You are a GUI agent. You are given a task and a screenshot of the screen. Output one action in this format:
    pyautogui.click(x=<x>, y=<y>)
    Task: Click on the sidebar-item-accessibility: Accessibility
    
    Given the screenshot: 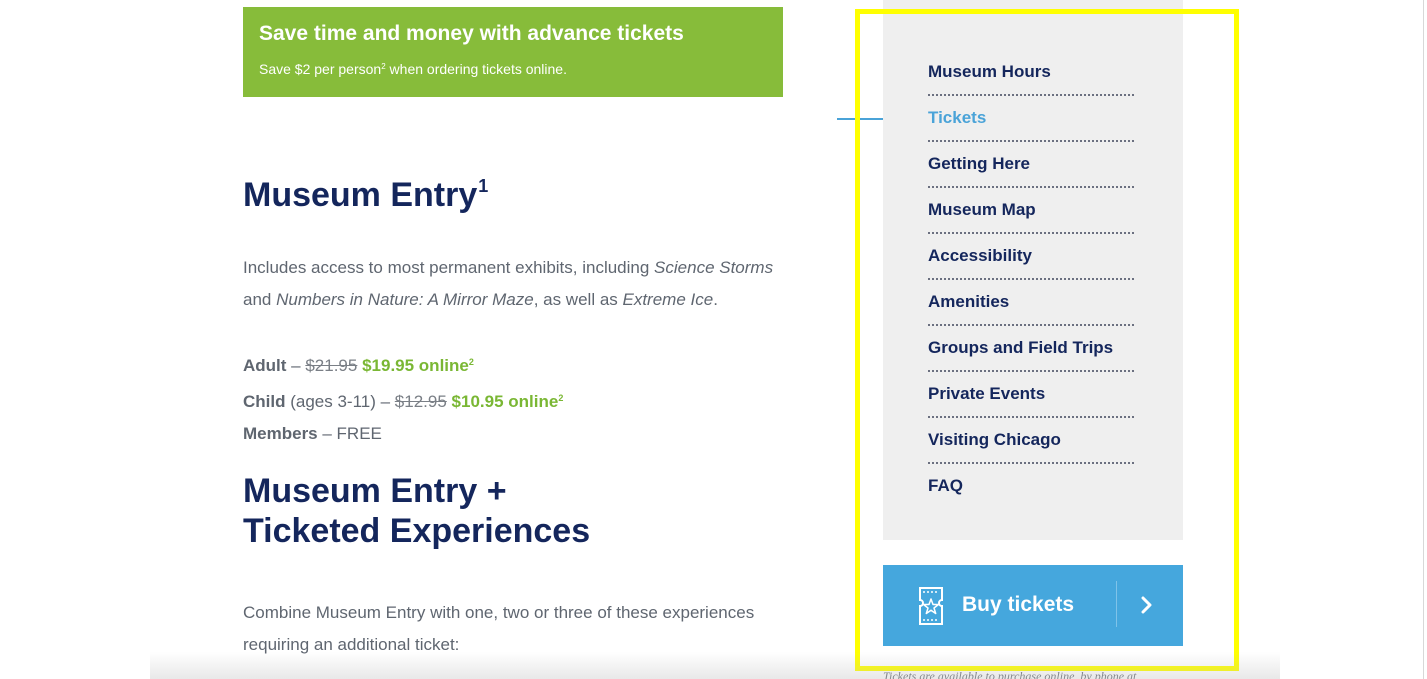 What is the action you would take?
    pyautogui.click(x=1031, y=257)
    